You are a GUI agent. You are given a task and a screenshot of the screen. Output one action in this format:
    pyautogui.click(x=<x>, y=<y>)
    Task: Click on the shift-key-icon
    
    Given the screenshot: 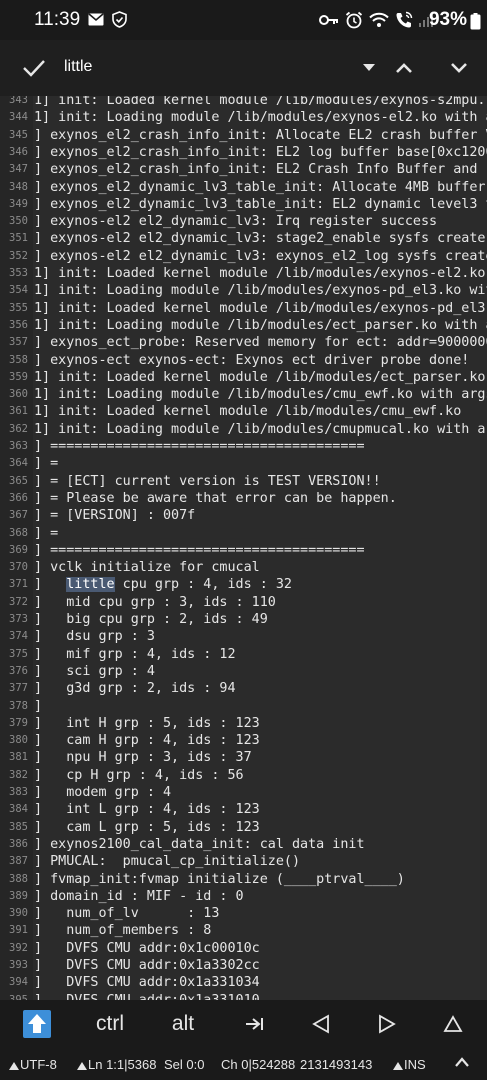 What is the action you would take?
    pyautogui.click(x=37, y=1024)
    